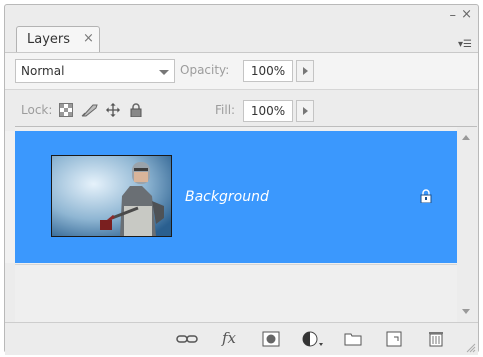  Describe the element at coordinates (353, 339) in the screenshot. I see `new-group-icon` at that location.